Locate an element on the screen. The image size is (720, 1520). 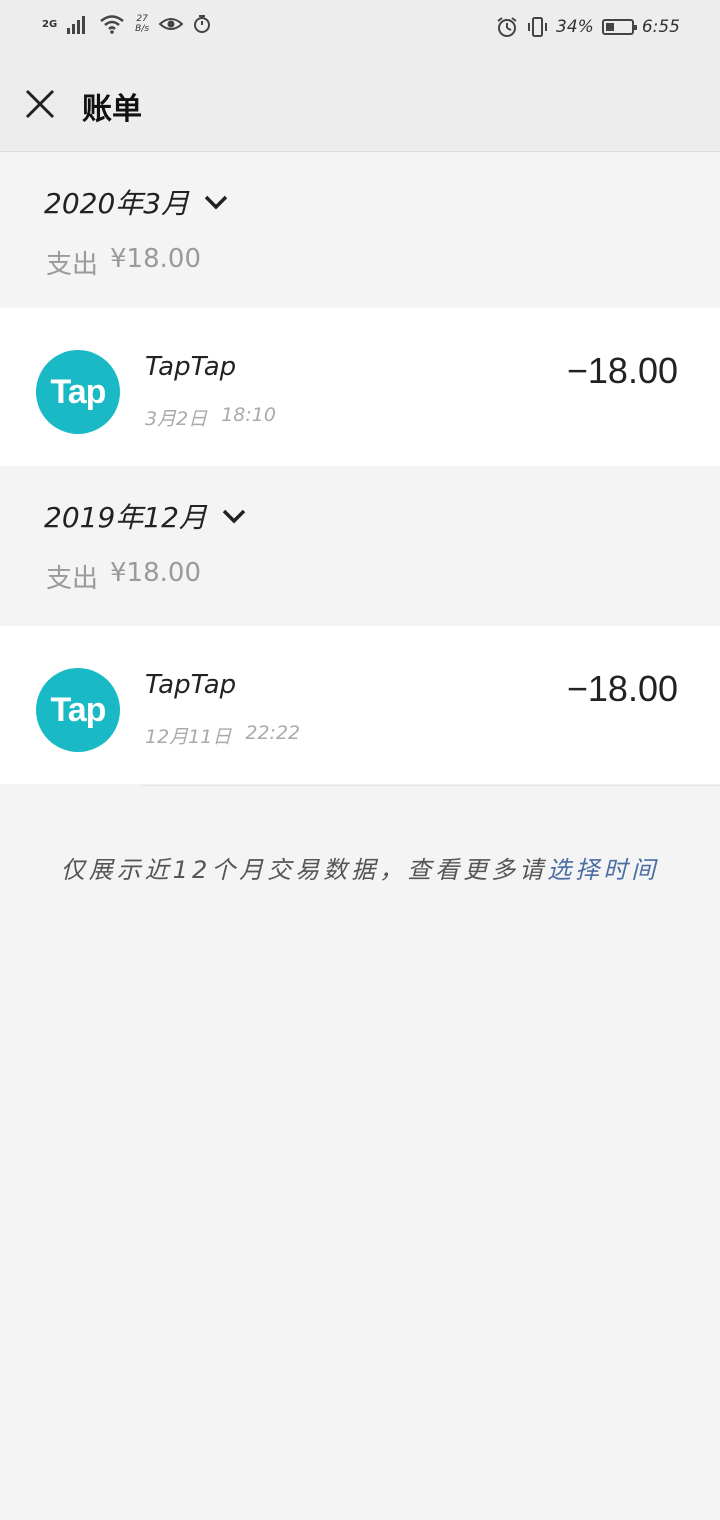
page-title: 账单 is located at coordinates (112, 109).